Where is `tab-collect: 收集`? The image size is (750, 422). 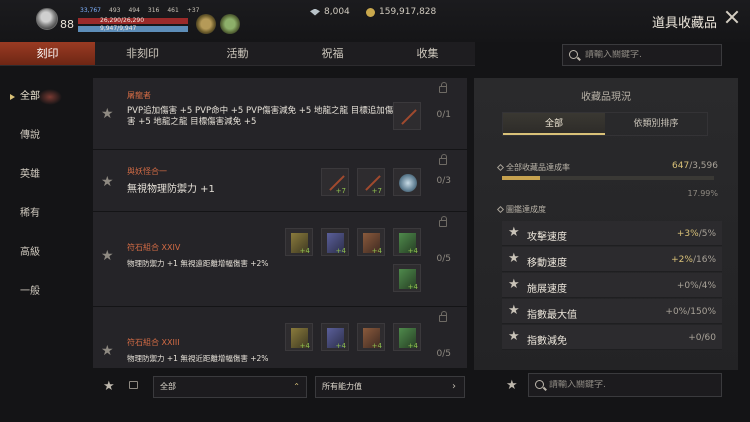
tab-collect: 收集 is located at coordinates (427, 53).